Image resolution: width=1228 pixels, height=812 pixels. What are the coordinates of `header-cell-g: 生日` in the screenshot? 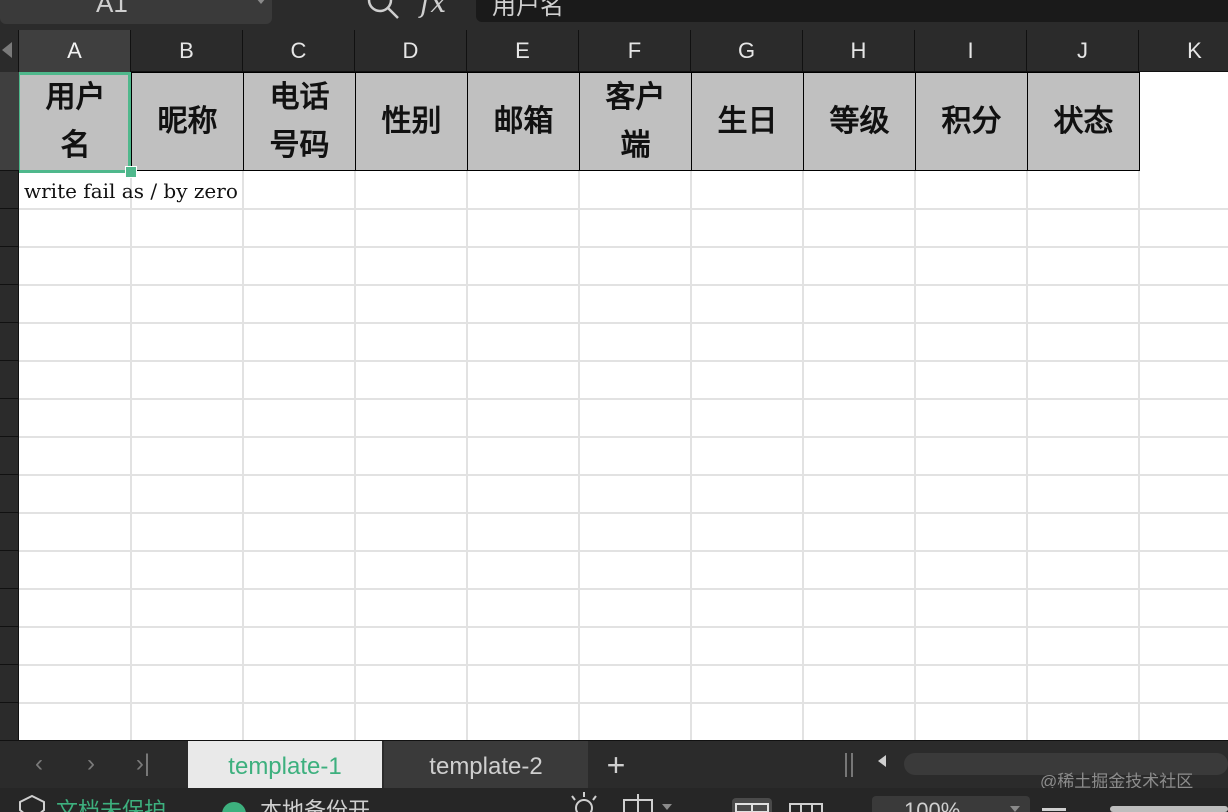 It's located at (747, 121).